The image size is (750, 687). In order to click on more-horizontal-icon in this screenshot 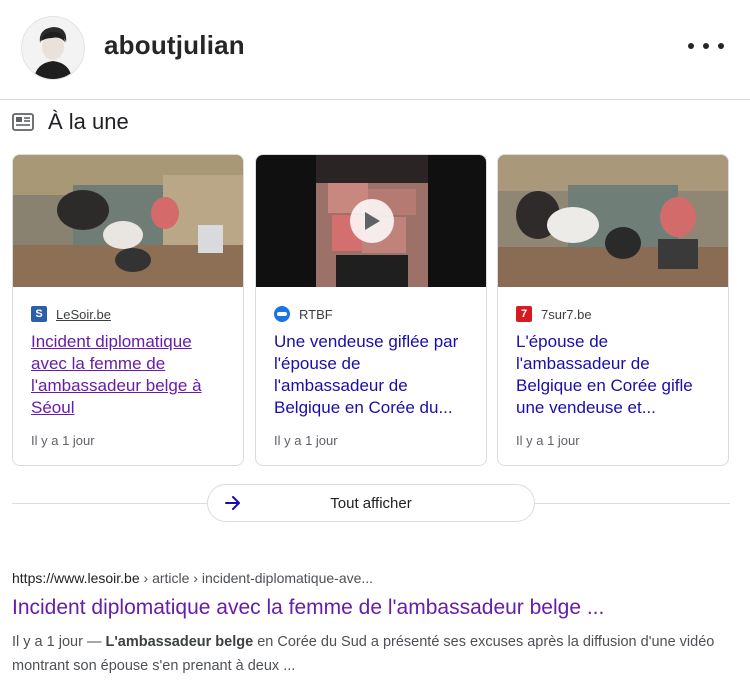, I will do `click(706, 46)`.